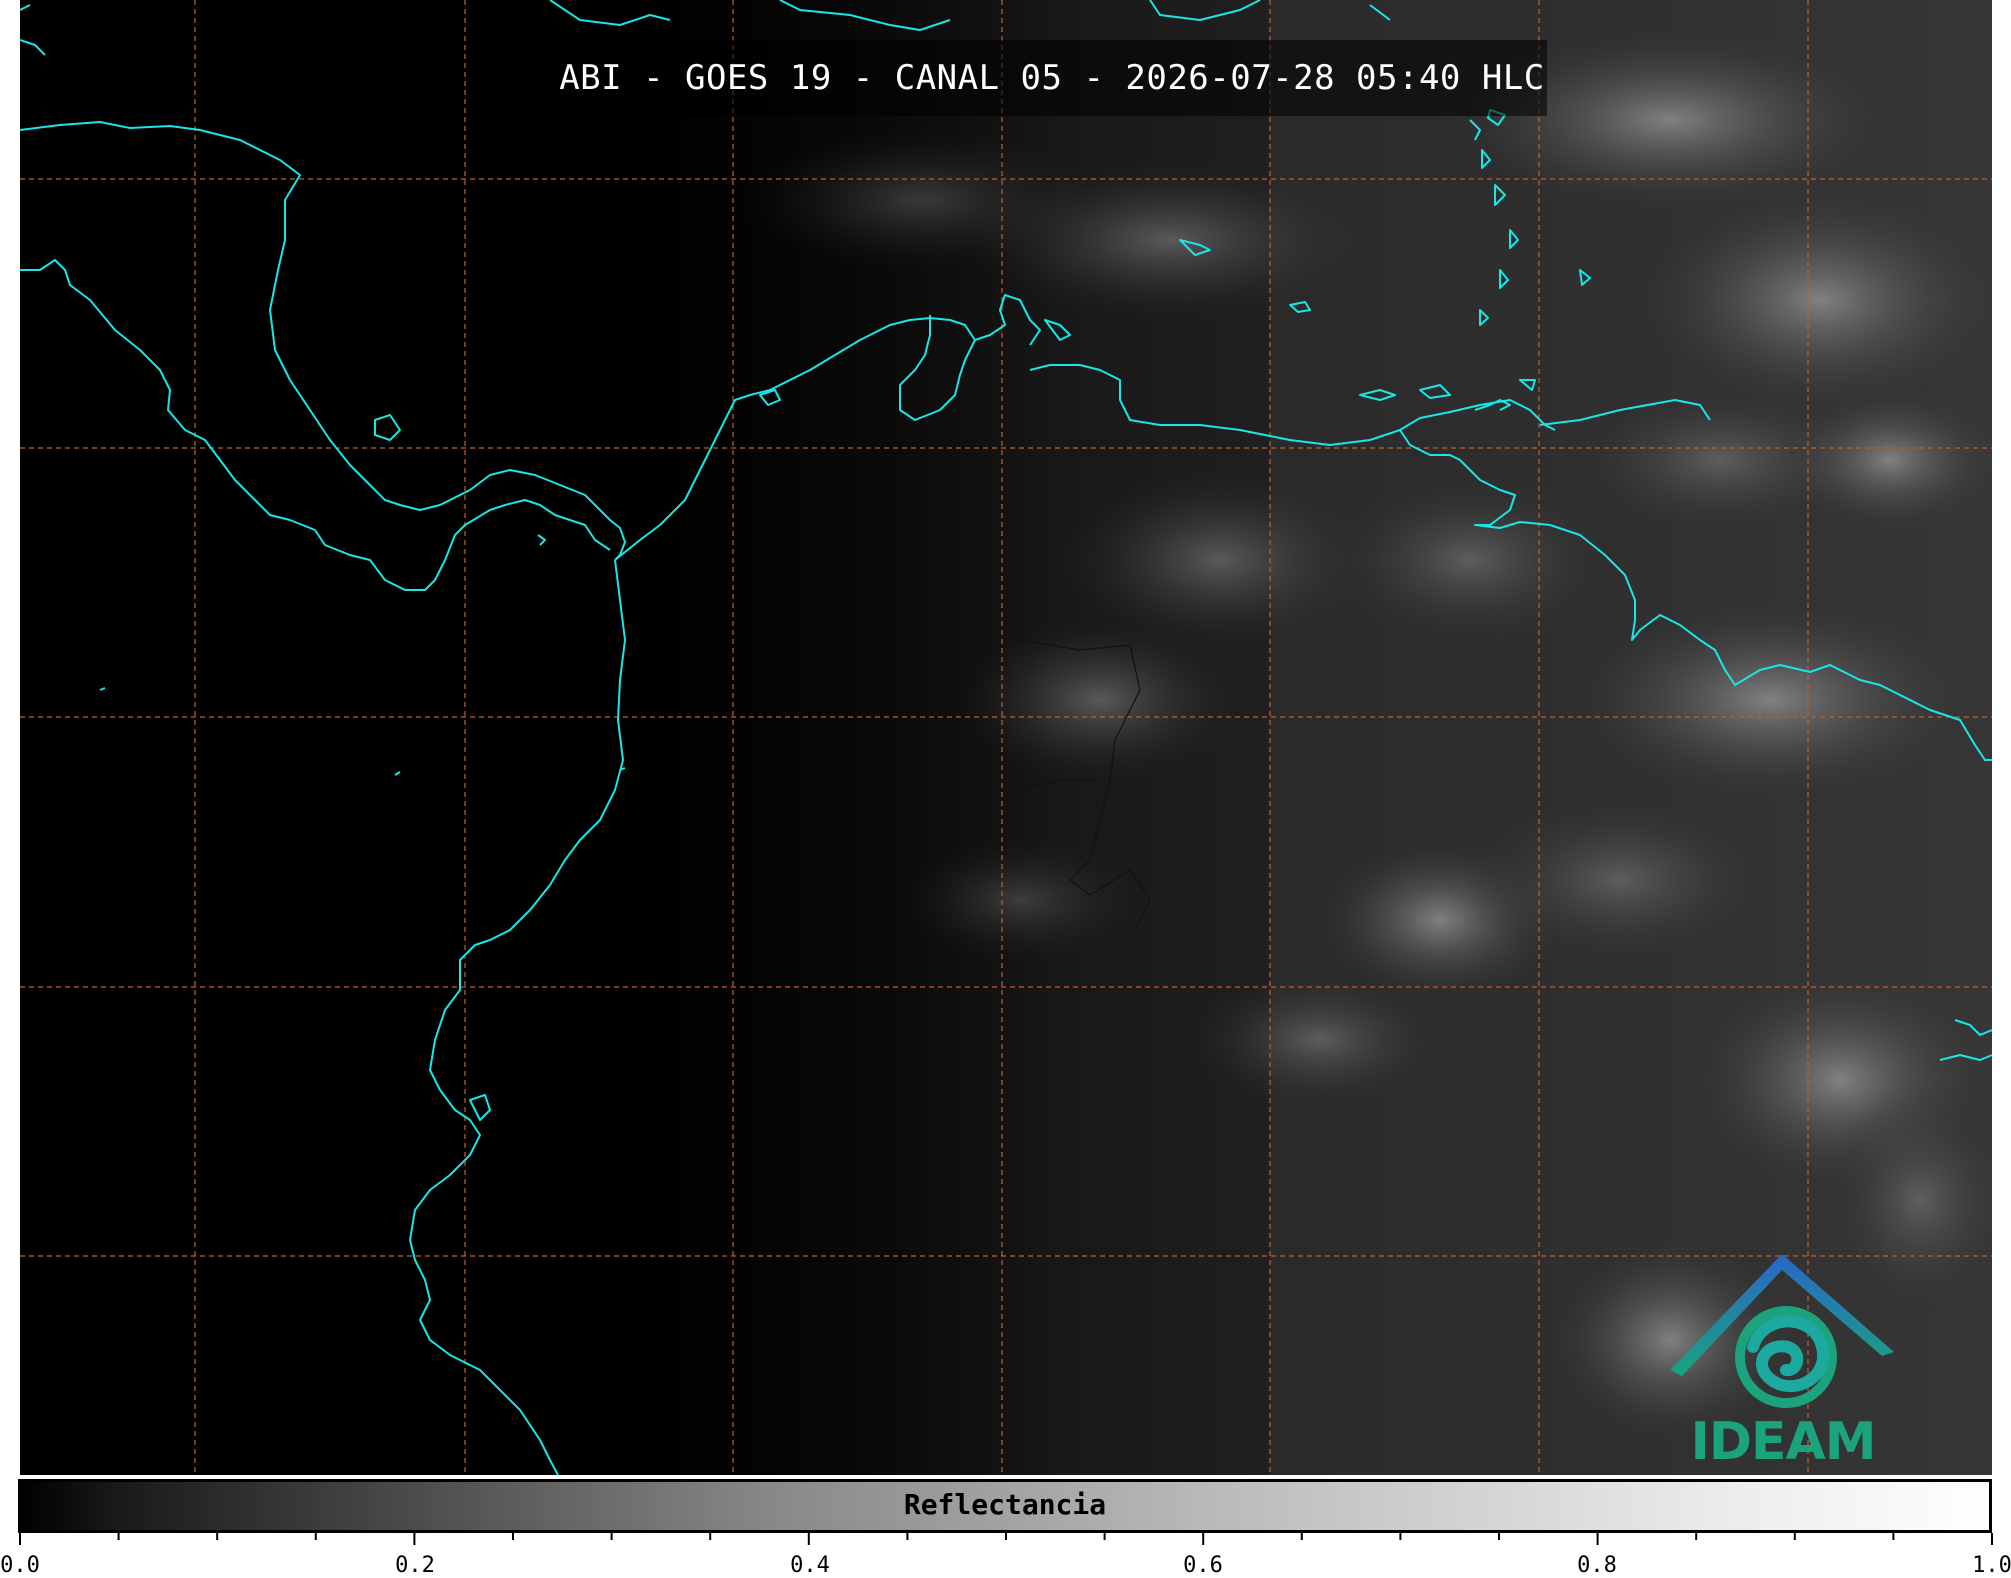 The width and height of the screenshot is (2011, 1578). I want to click on colorbar-label: Reflectancia, so click(1005, 1504).